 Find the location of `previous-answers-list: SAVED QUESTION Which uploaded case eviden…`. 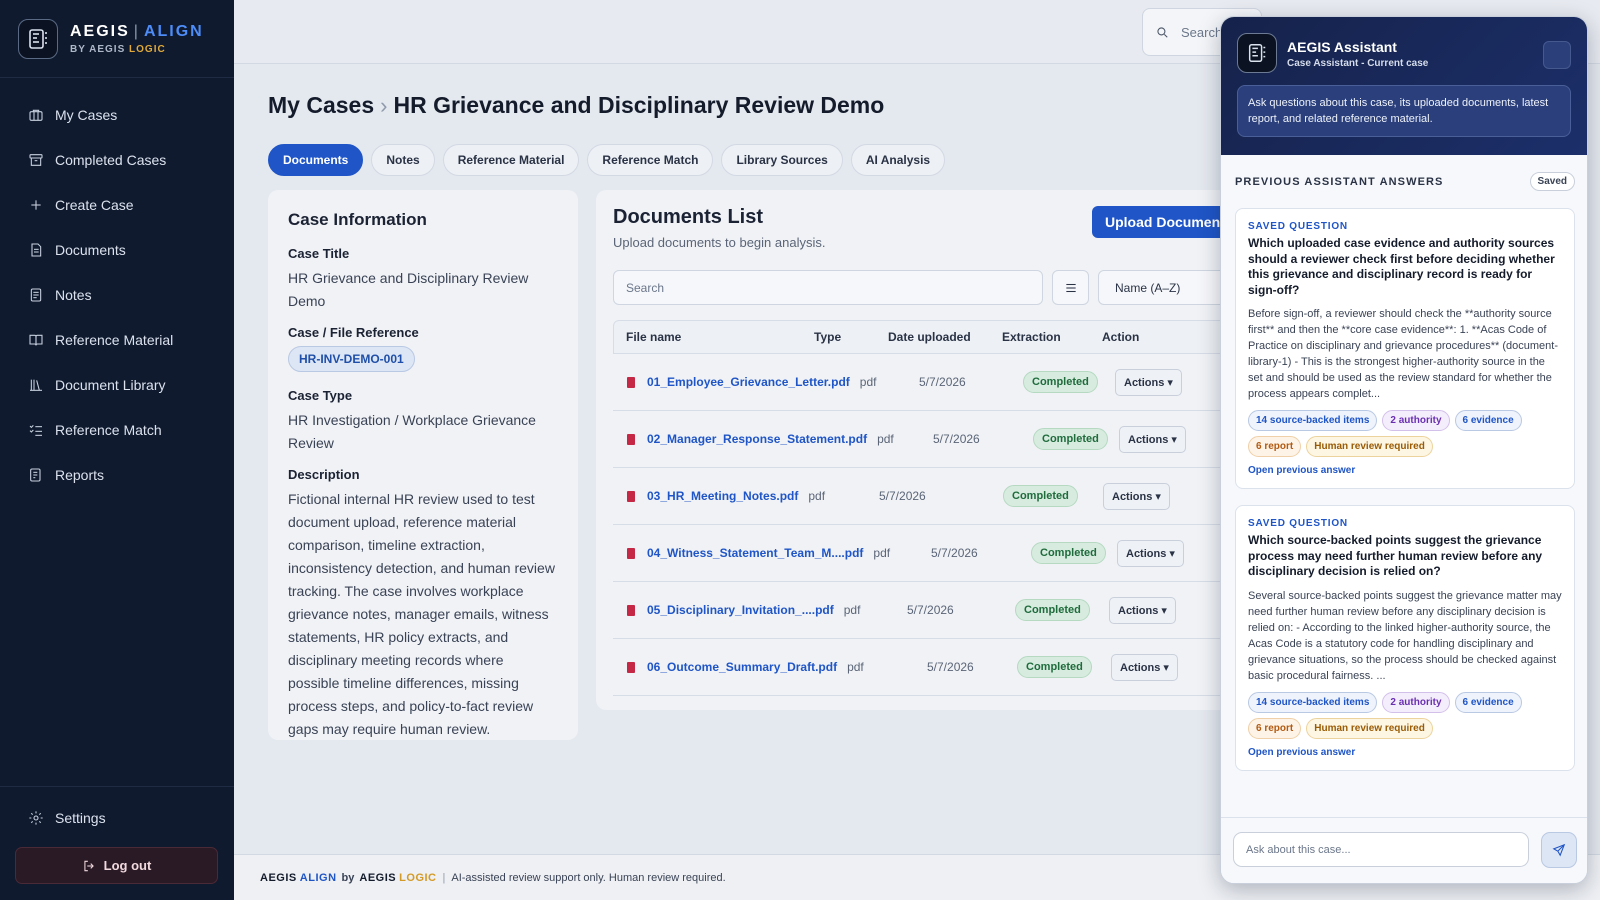

previous-answers-list: SAVED QUESTION Which uploaded case eviden… is located at coordinates (1405, 510).